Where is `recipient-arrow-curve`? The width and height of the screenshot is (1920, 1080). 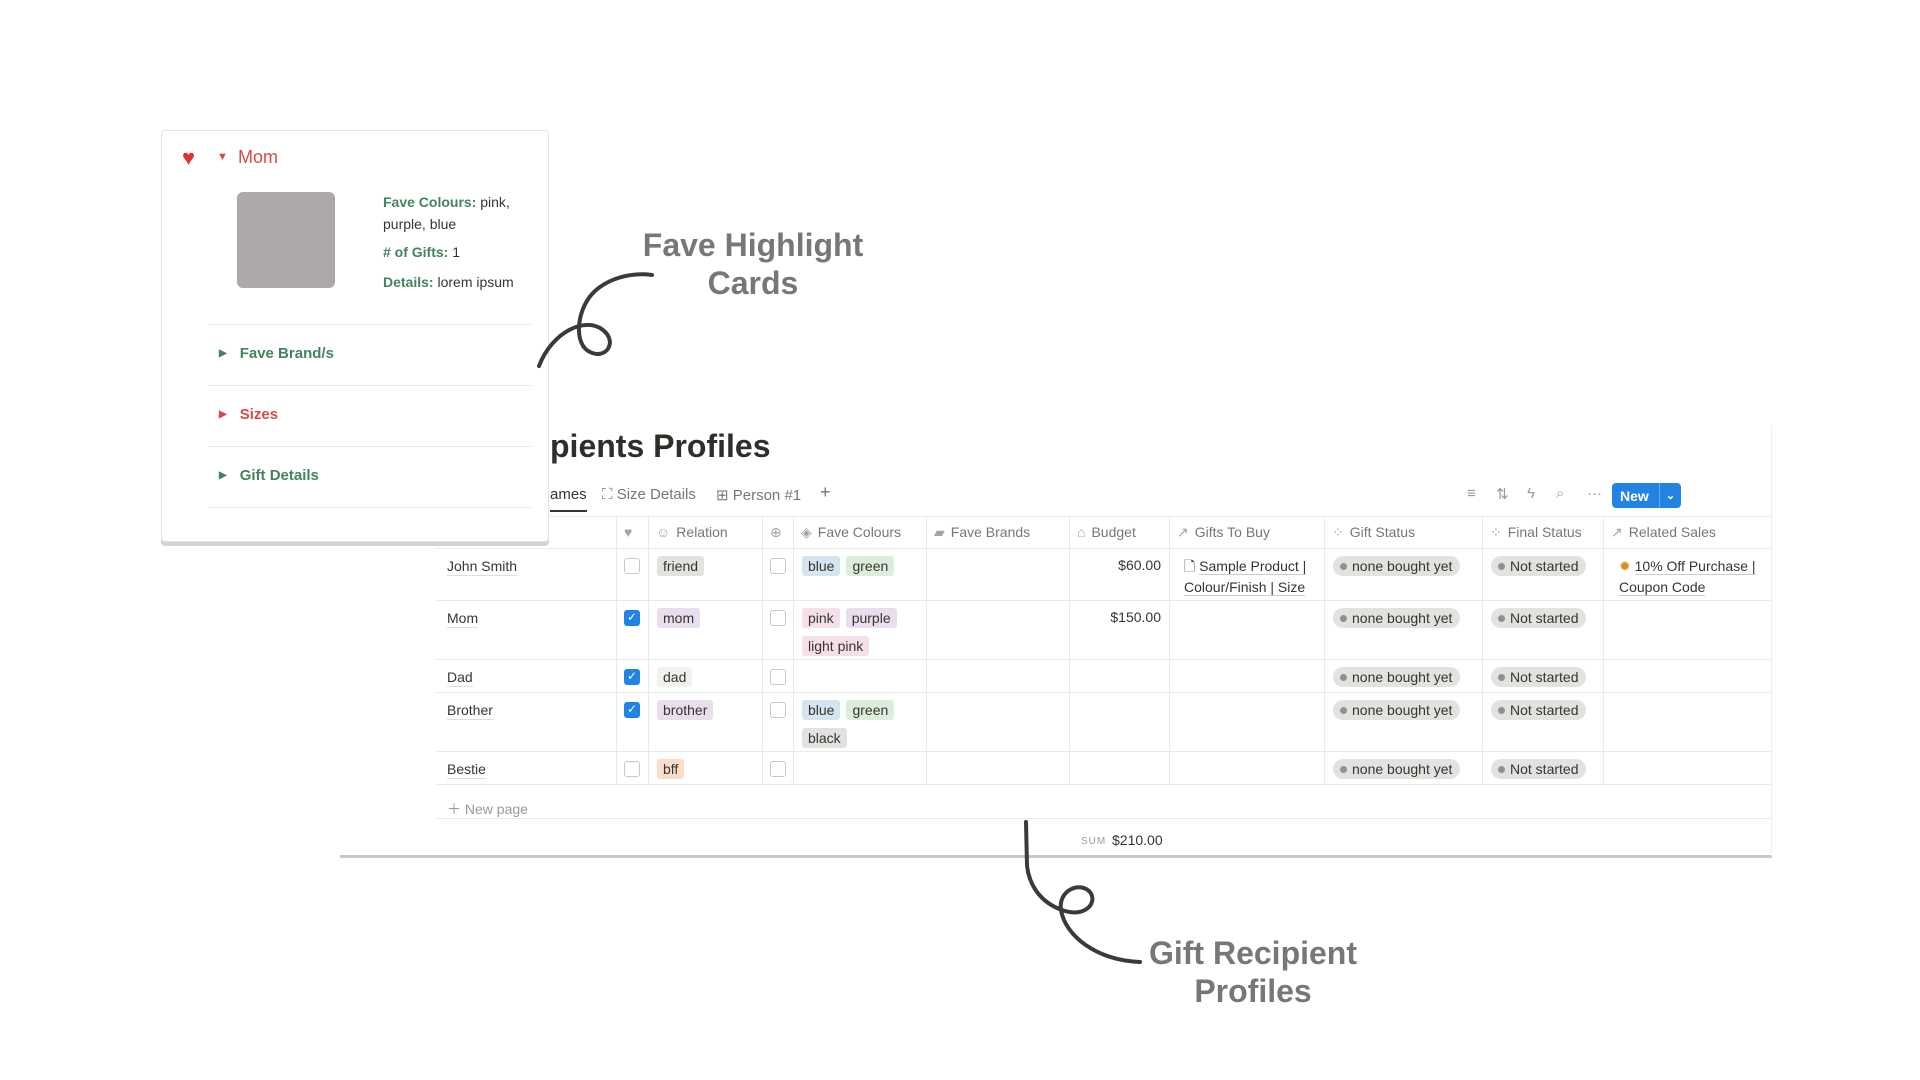
recipient-arrow-curve is located at coordinates (1083, 892).